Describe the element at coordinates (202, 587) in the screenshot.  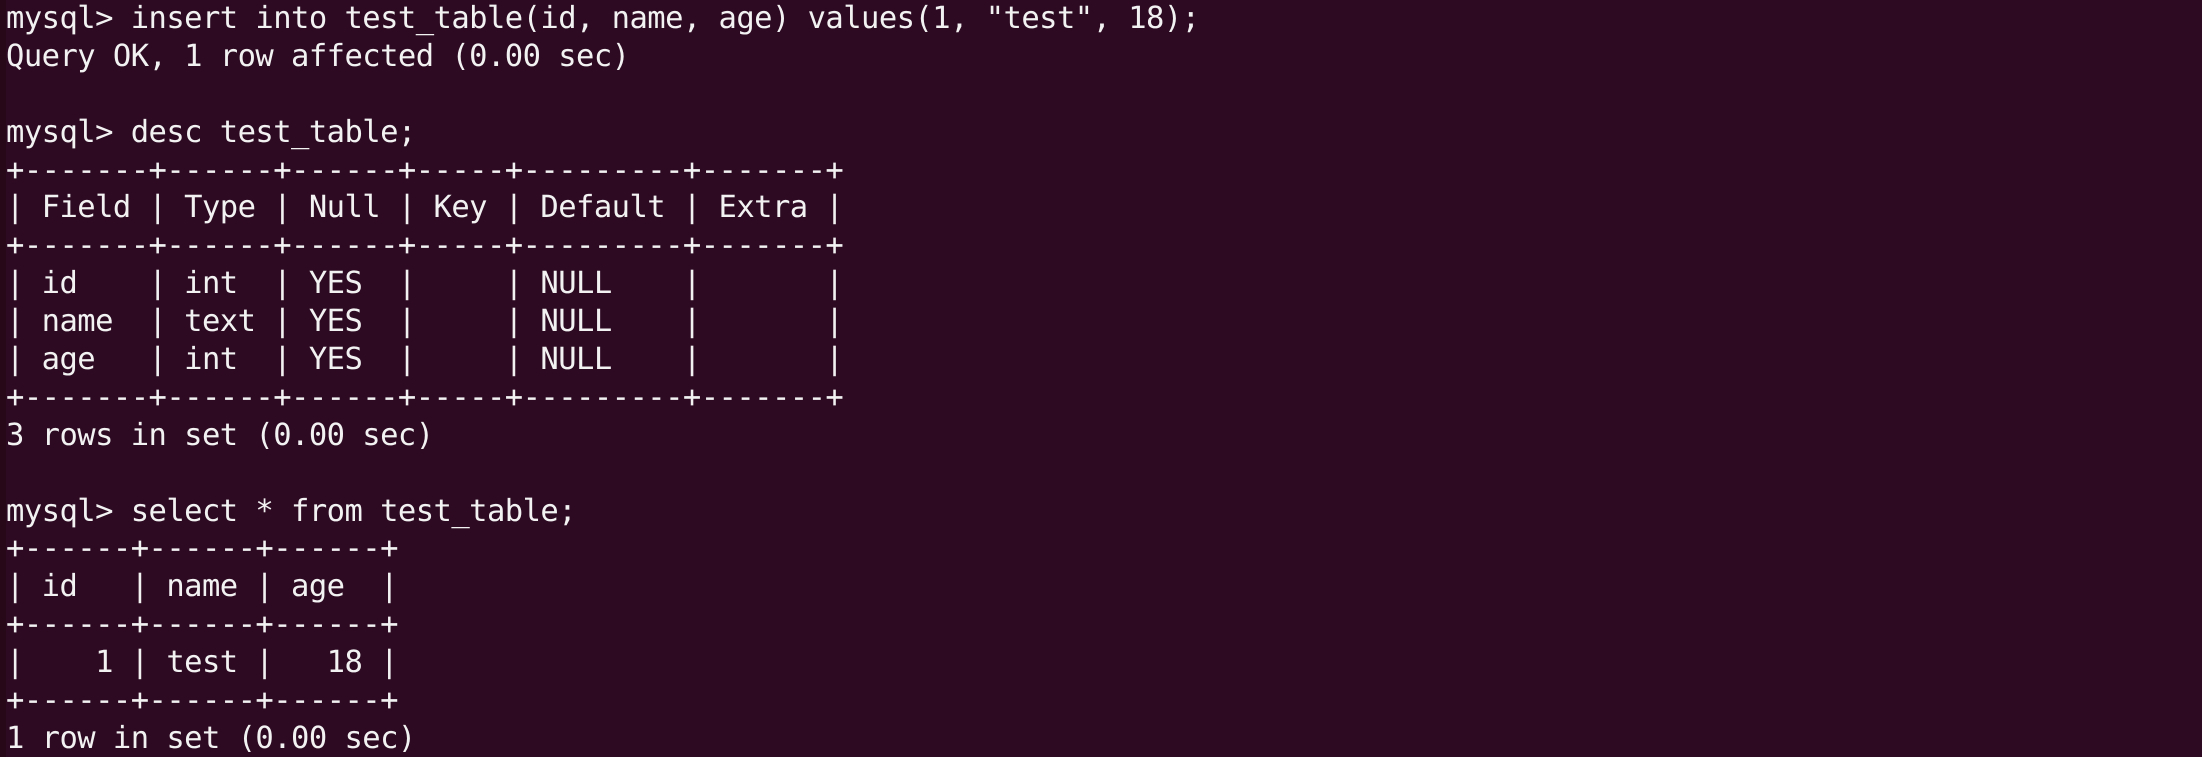
I see `select-table-header-row: | id | name | age |` at that location.